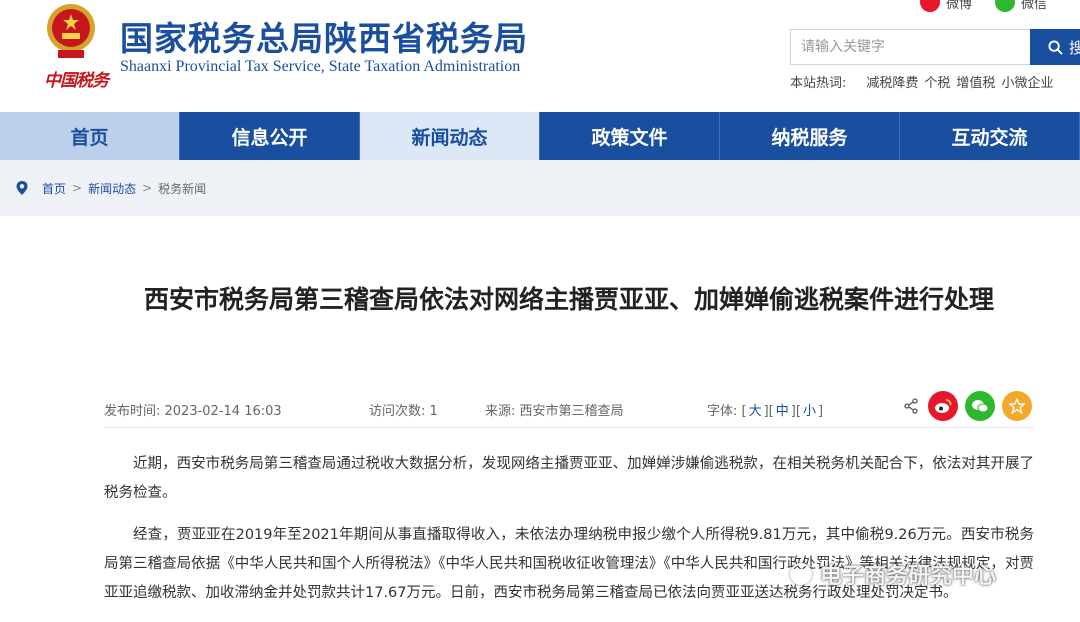  I want to click on weibo-link: 微博, so click(946, 6).